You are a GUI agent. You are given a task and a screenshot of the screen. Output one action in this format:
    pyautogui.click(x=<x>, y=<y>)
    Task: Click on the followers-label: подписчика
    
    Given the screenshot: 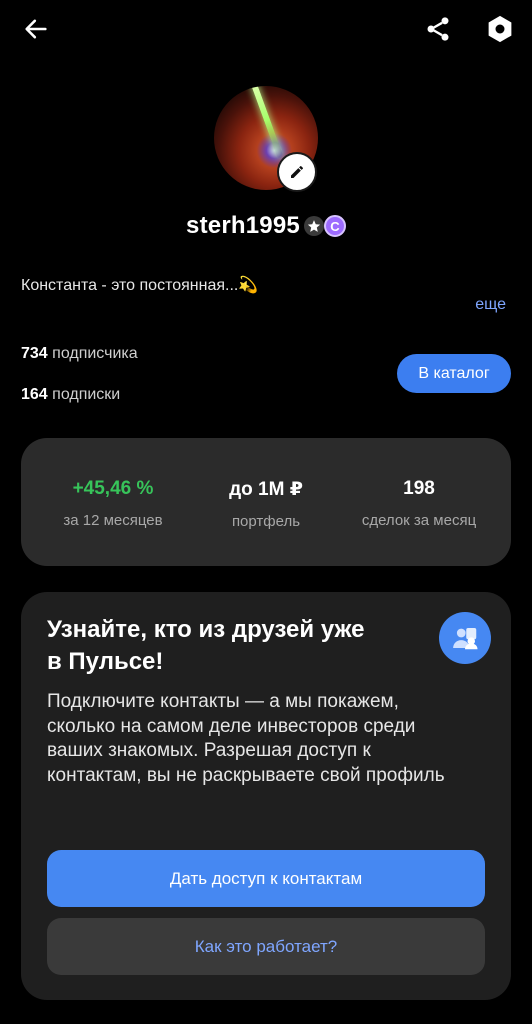 What is the action you would take?
    pyautogui.click(x=92, y=353)
    